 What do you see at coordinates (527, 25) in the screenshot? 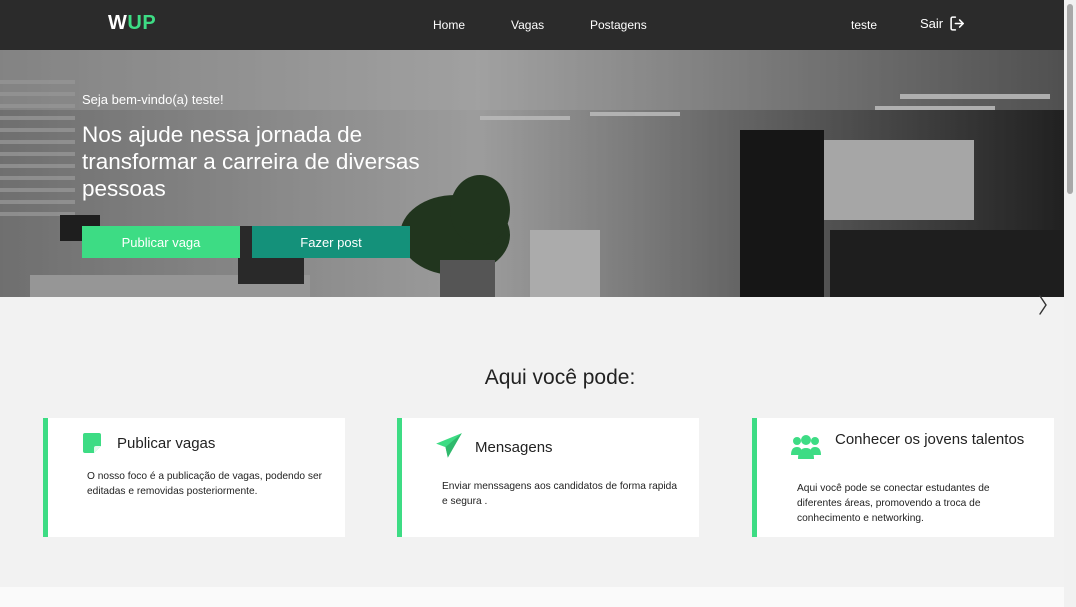
I see `nav-vagas-link: Vagas` at bounding box center [527, 25].